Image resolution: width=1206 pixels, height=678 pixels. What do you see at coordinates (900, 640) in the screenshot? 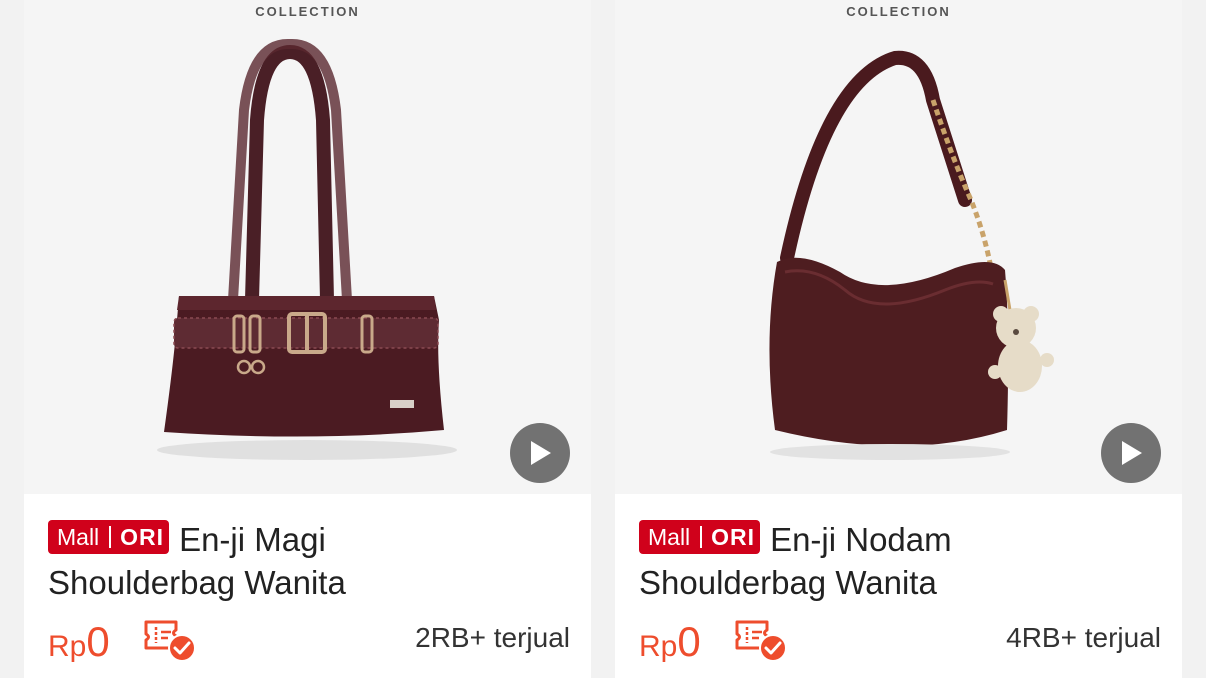
I see `price-row: Rp0 4RB+ terjual` at bounding box center [900, 640].